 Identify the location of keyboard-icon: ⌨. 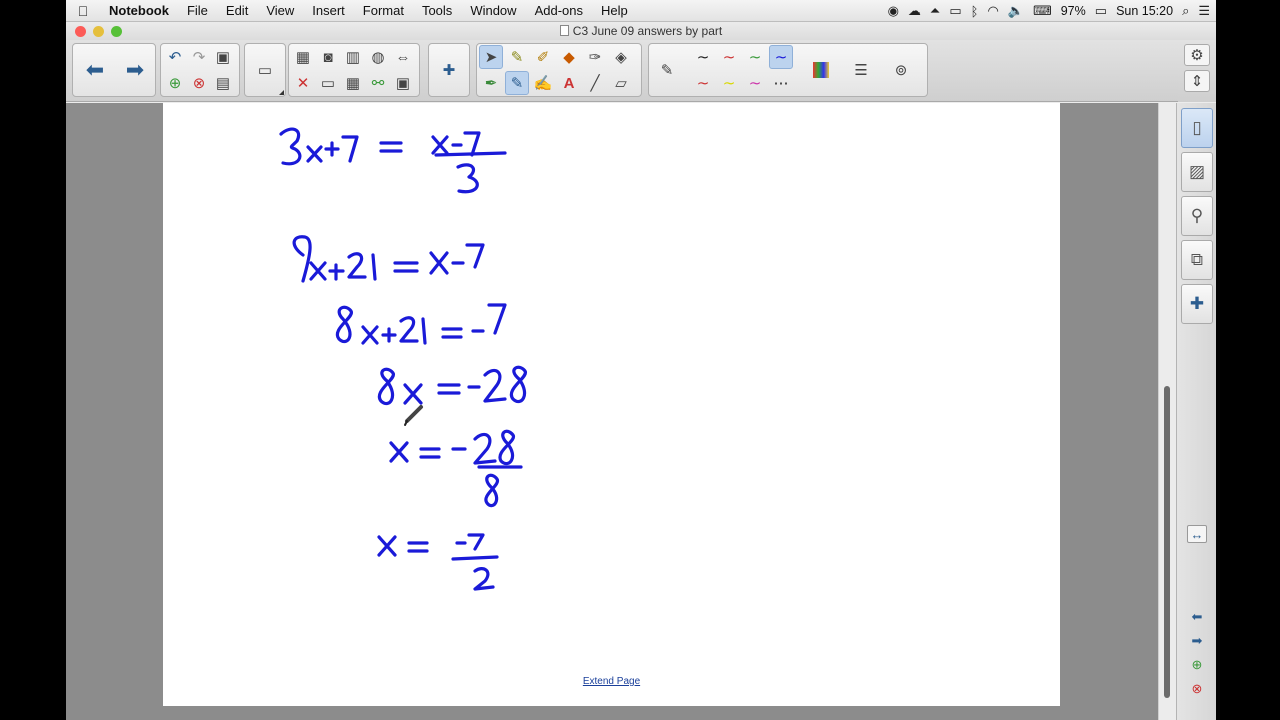
(1042, 11).